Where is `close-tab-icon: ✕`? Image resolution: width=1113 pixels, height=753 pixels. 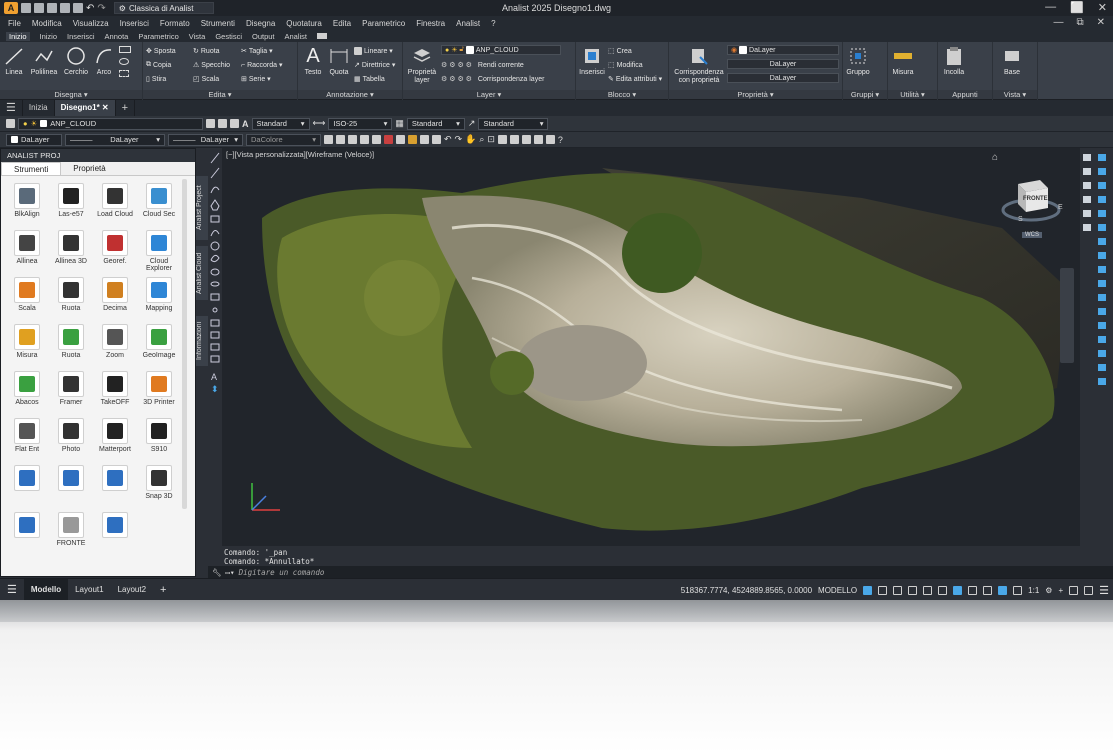
close-tab-icon: ✕ is located at coordinates (105, 107).